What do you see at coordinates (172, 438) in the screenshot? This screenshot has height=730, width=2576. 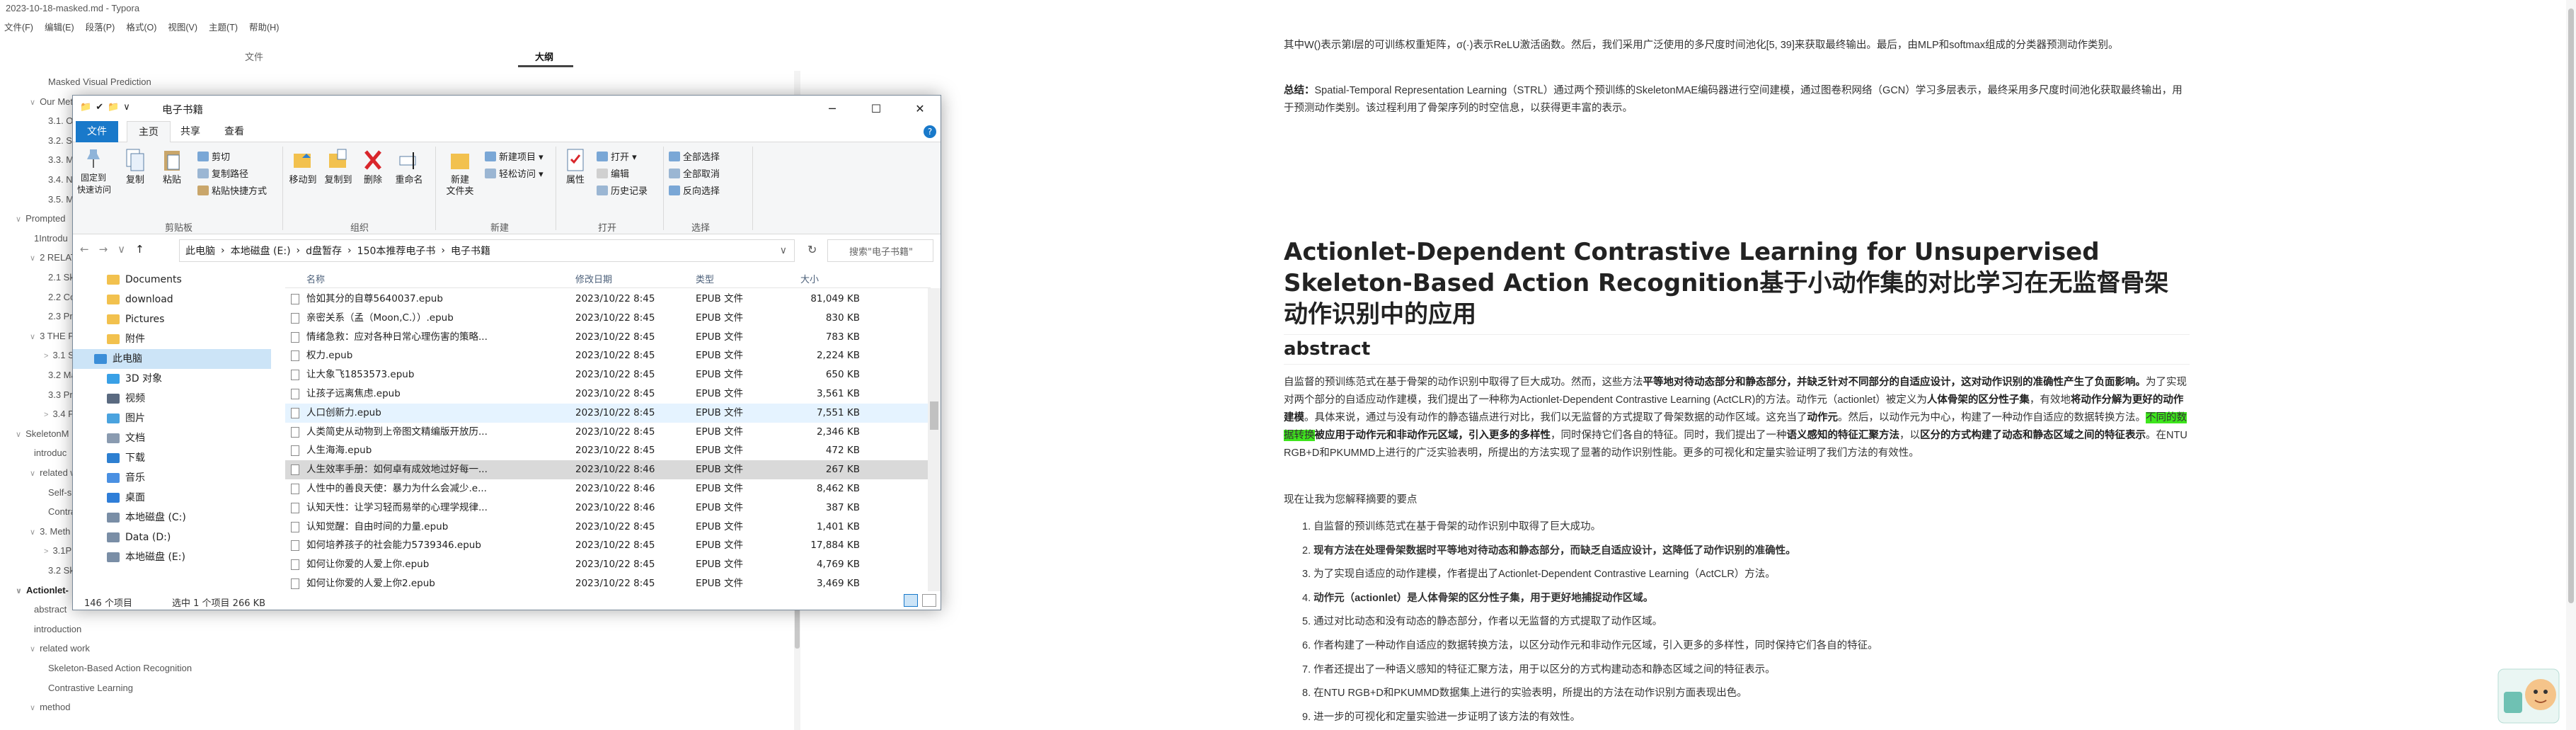 I see `nav-item: 文档` at bounding box center [172, 438].